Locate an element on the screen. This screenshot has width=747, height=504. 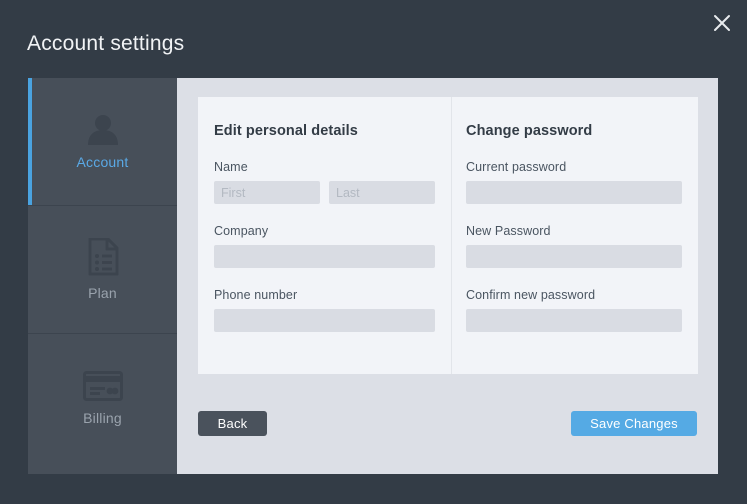
confirm-password-input is located at coordinates (574, 320).